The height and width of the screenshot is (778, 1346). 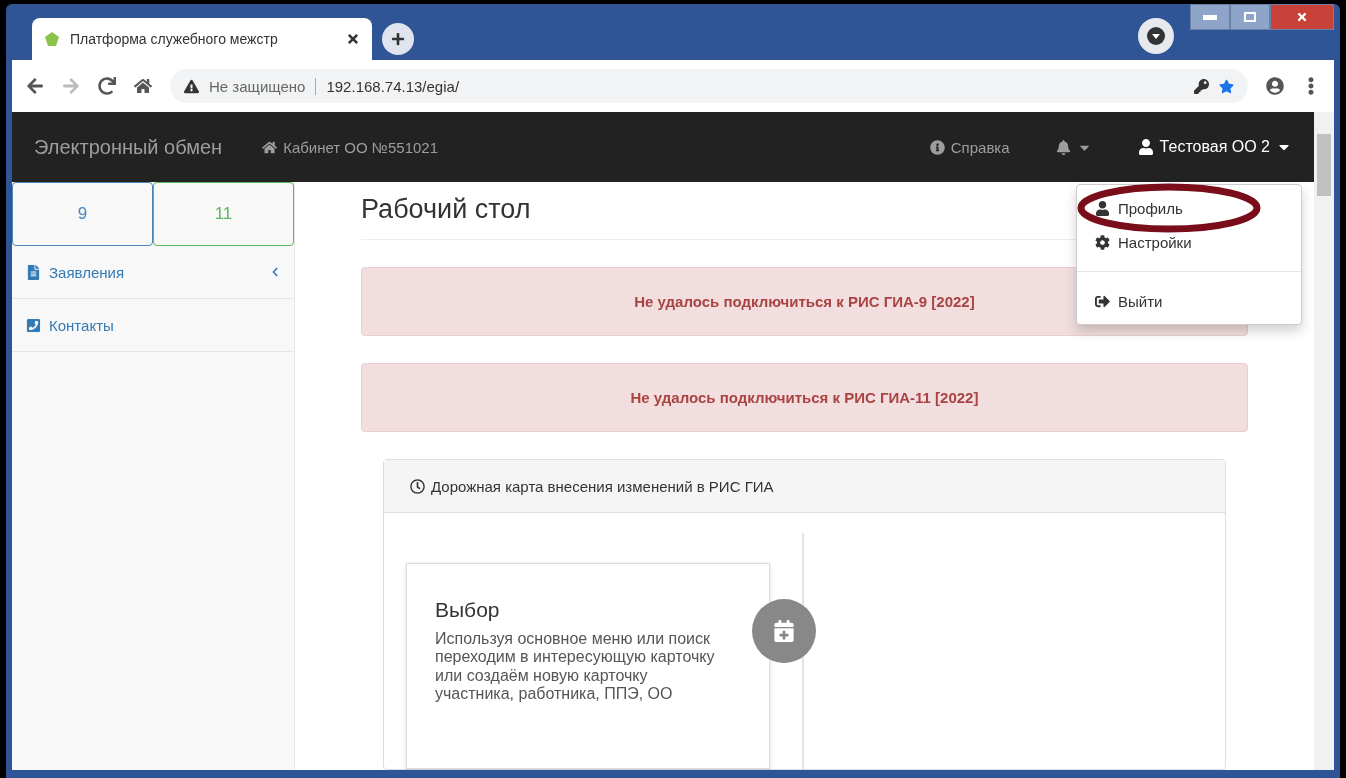 What do you see at coordinates (350, 147) in the screenshot?
I see `cabinet-link: Кабинет ОО №551021` at bounding box center [350, 147].